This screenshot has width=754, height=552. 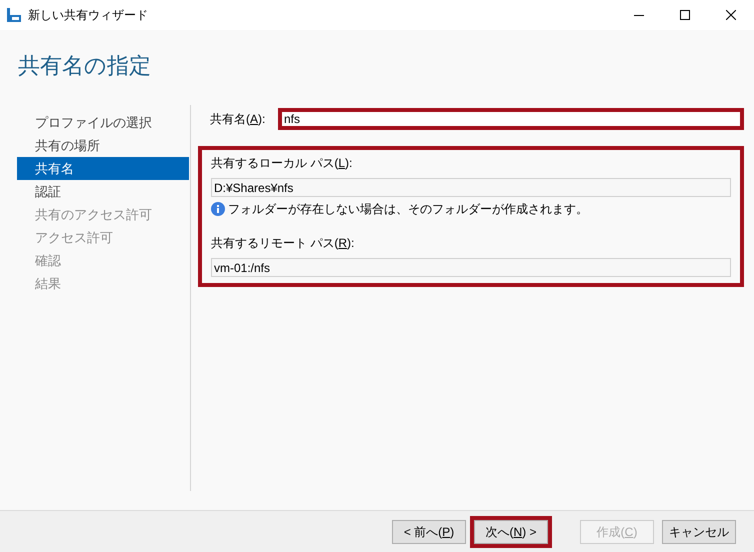 I want to click on maximize-icon, so click(x=685, y=15).